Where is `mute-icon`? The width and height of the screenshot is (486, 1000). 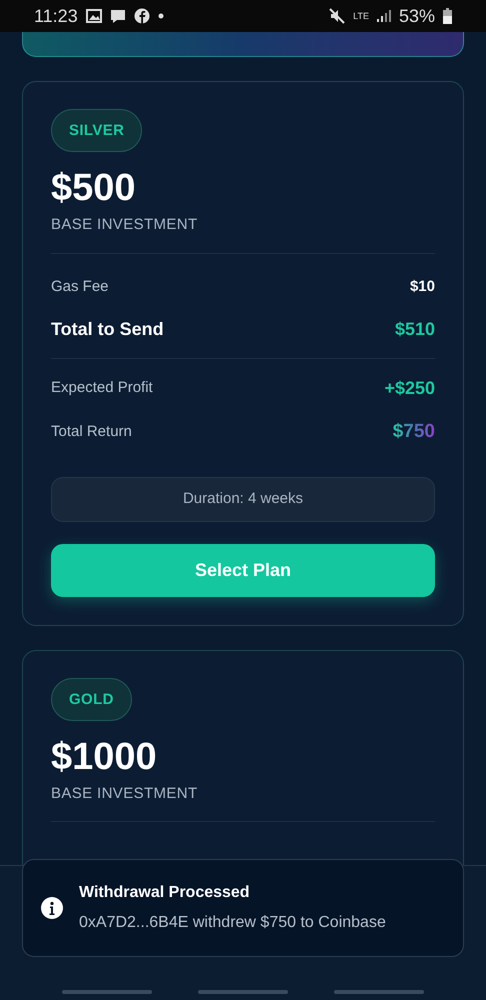
mute-icon is located at coordinates (337, 16).